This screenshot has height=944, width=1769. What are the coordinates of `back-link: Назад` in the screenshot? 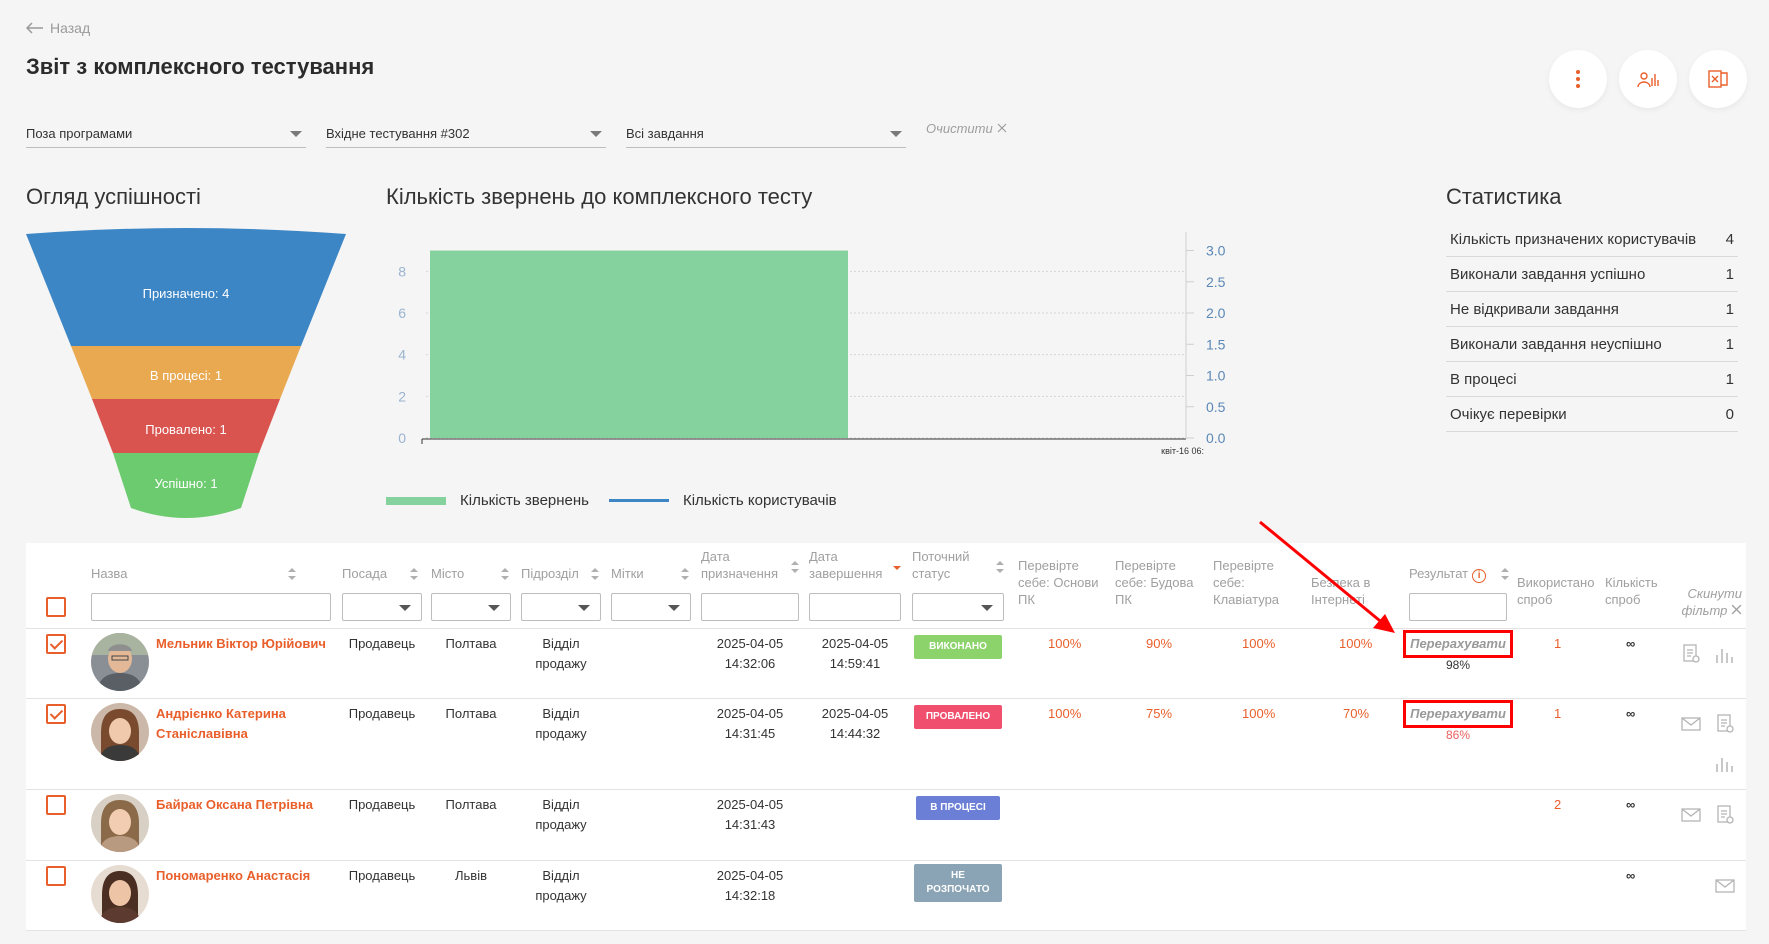 It's located at (58, 28).